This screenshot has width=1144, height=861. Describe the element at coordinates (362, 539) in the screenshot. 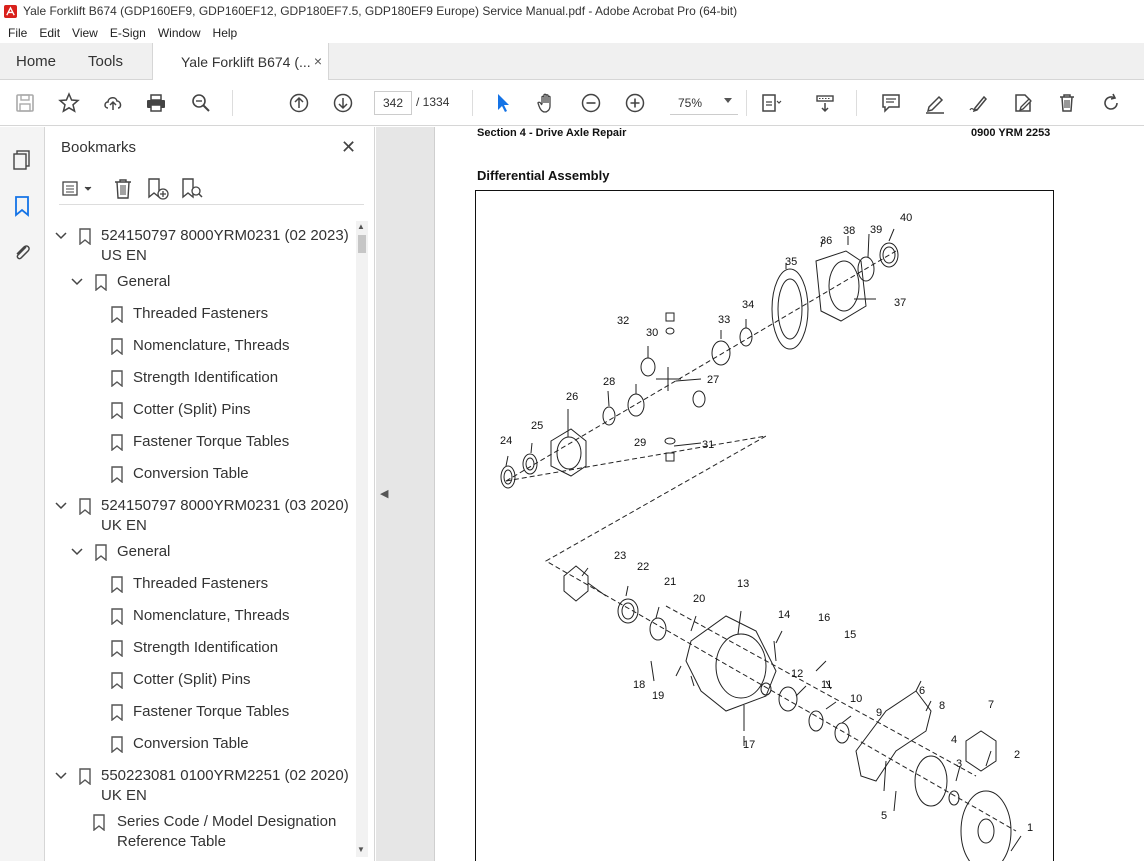

I see `bookmarks-scrollbar` at that location.